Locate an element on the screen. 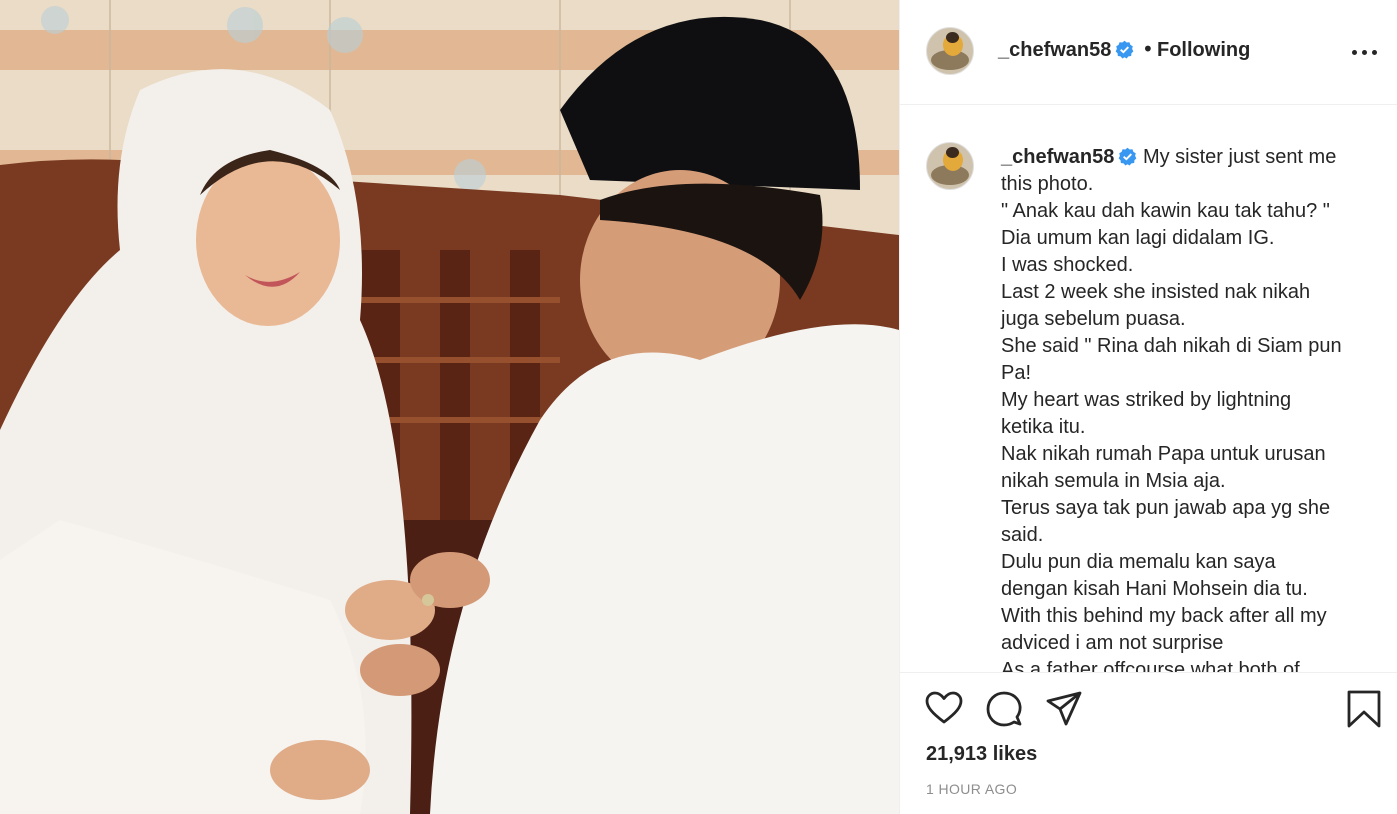 Image resolution: width=1397 pixels, height=814 pixels. caption-avatar is located at coordinates (950, 166).